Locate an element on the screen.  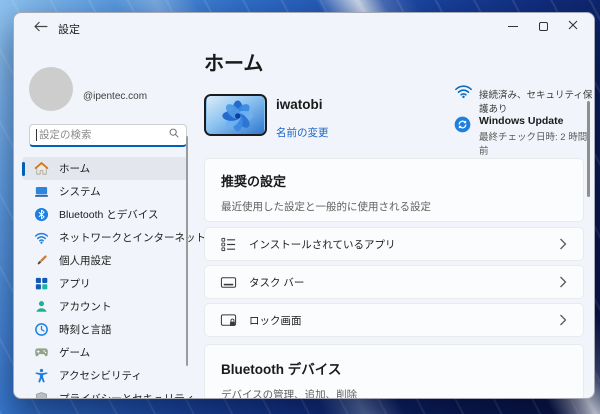
privacy-icon is located at coordinates (41, 394).